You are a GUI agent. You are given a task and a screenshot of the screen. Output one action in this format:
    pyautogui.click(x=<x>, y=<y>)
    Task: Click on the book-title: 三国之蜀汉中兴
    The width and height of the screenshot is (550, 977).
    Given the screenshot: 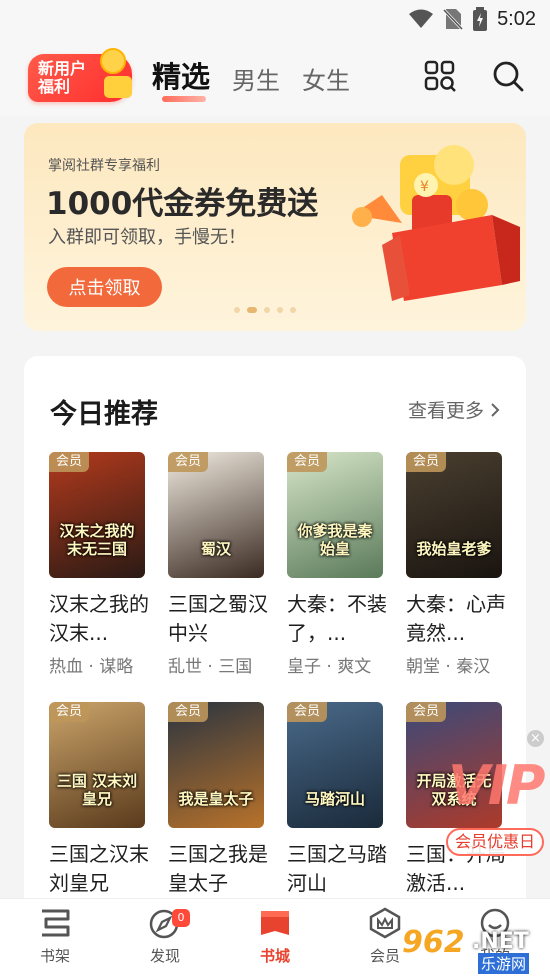 What is the action you would take?
    pyautogui.click(x=218, y=619)
    